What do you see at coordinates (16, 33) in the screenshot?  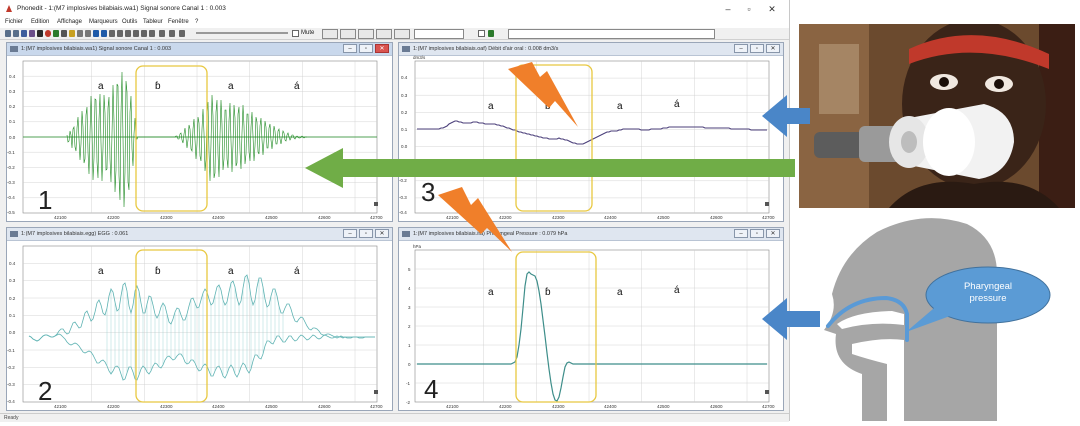 I see `open-icon` at bounding box center [16, 33].